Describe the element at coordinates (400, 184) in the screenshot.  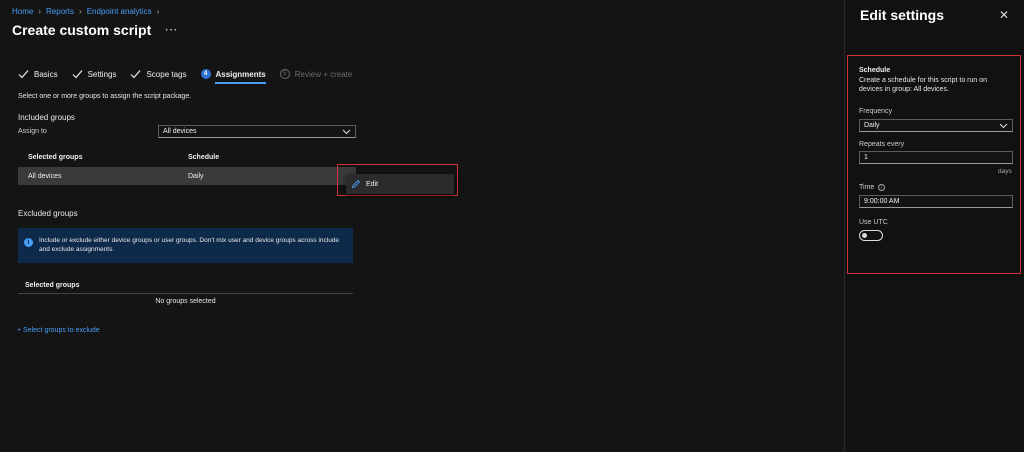
I see `context-menu-edit: Edit` at that location.